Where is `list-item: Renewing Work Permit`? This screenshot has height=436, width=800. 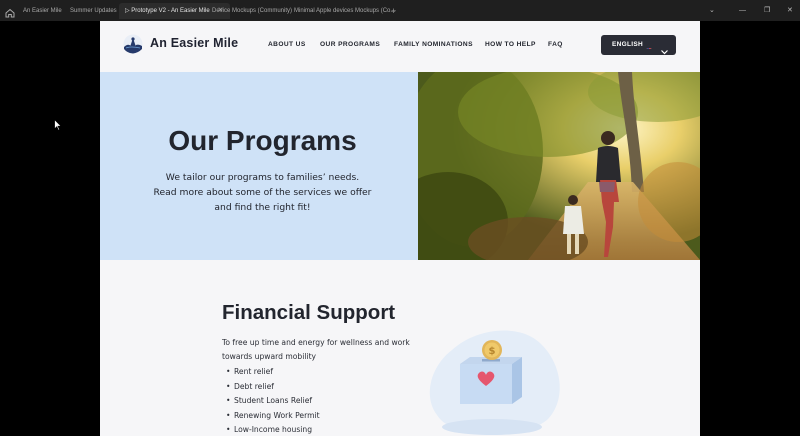
list-item: Renewing Work Permit is located at coordinates (273, 416).